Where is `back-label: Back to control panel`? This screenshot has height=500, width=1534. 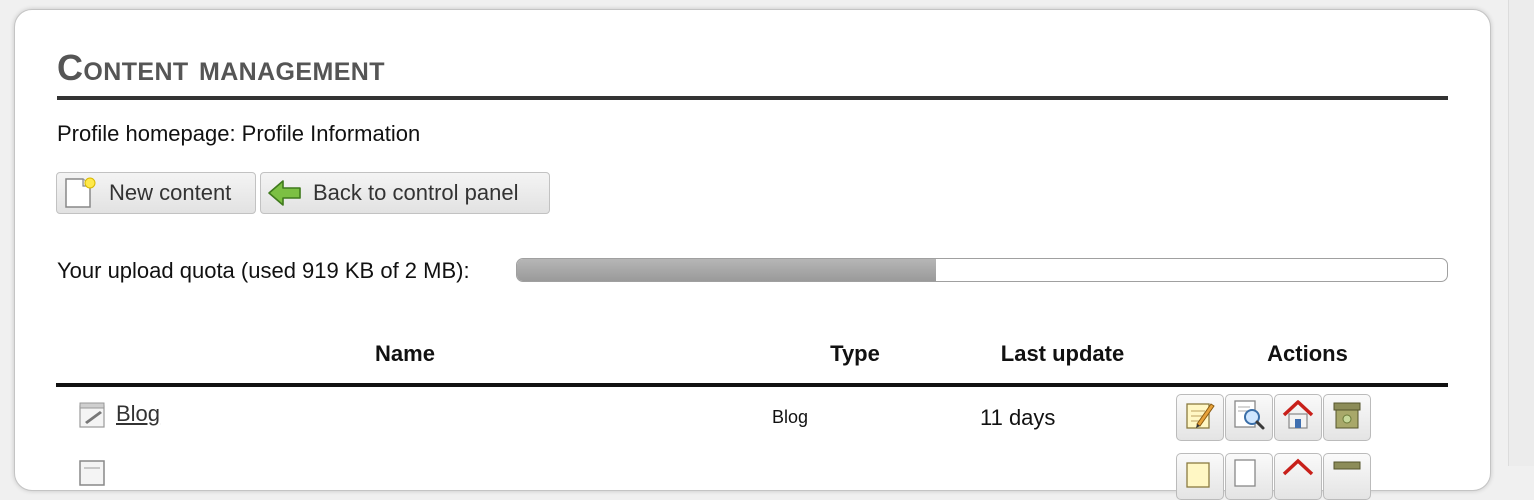
back-label: Back to control panel is located at coordinates (416, 192).